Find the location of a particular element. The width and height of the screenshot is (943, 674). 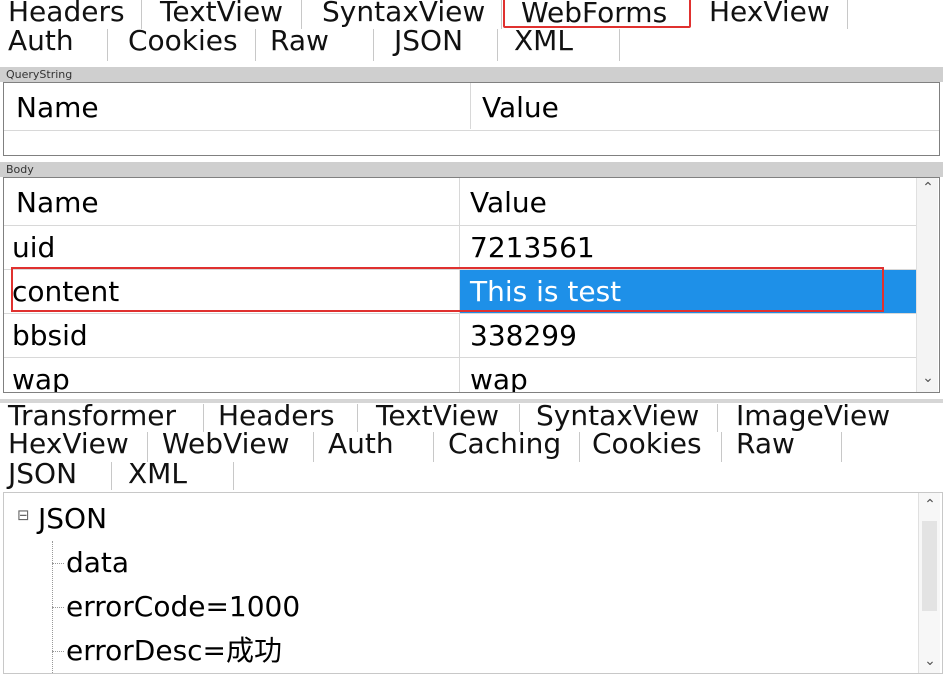

request-tabs-row-2: Auth Cookies Raw JSON XML is located at coordinates (471, 45).